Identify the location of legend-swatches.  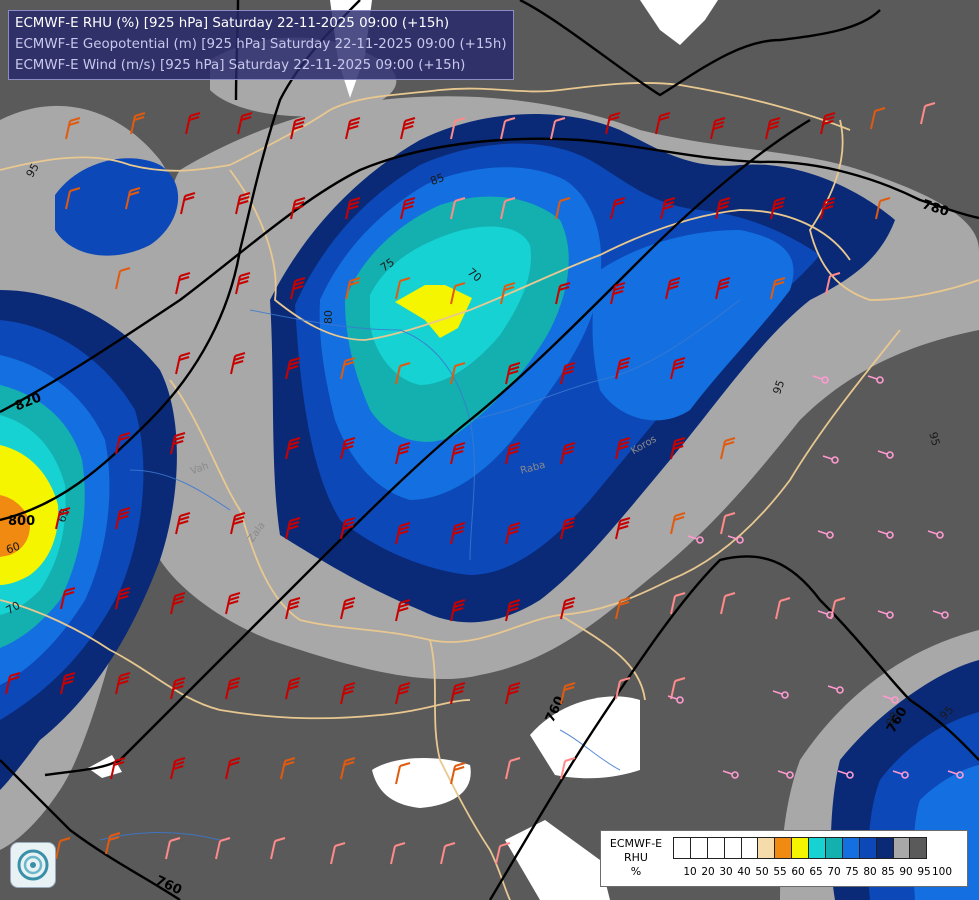
(800, 848).